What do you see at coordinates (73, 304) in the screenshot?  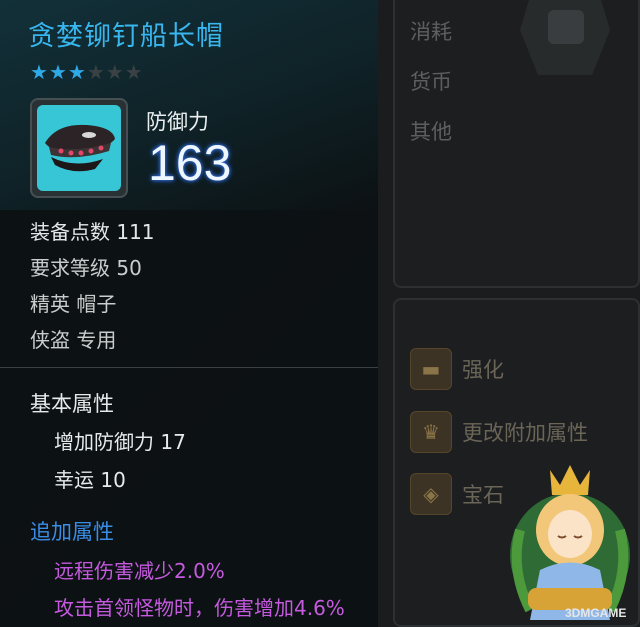 I see `grade-type: 精英 帽子` at bounding box center [73, 304].